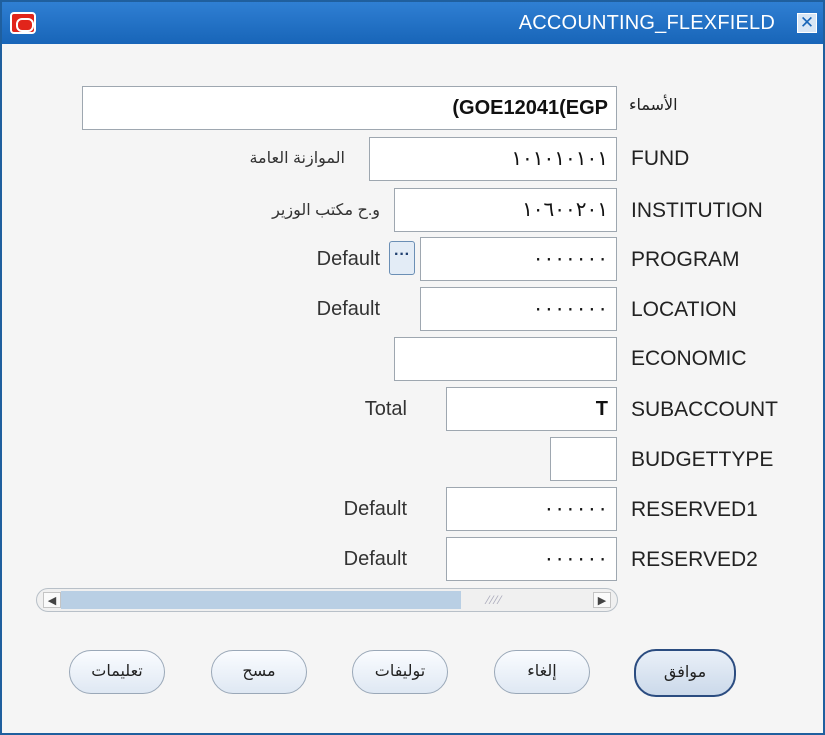 Image resolution: width=825 pixels, height=735 pixels. Describe the element at coordinates (326, 210) in the screenshot. I see `institution-description: و.ح مكتب الوزير` at that location.